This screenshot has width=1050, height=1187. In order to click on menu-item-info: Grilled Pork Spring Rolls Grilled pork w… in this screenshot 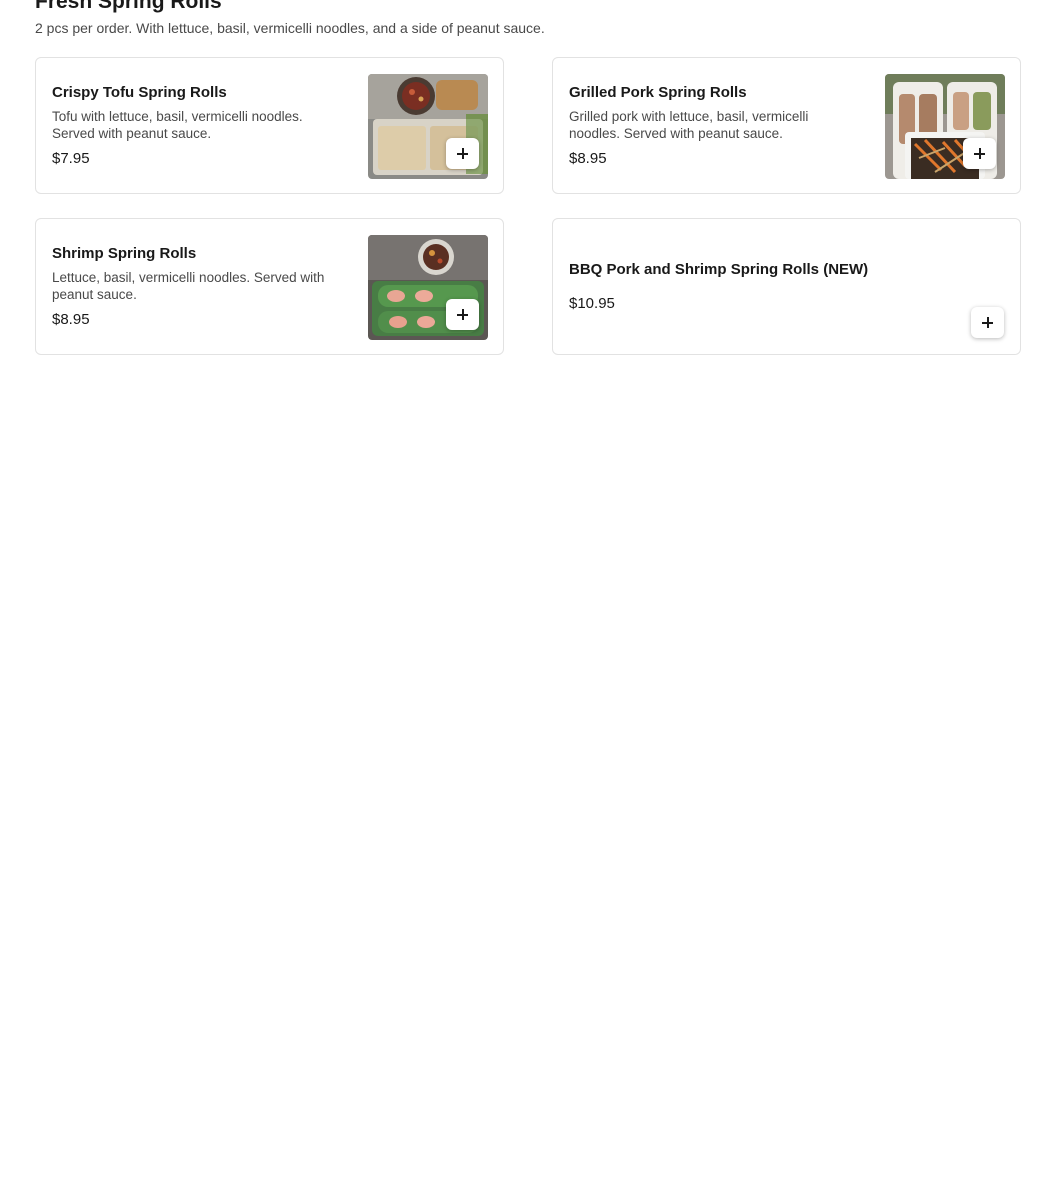, I will do `click(707, 126)`.